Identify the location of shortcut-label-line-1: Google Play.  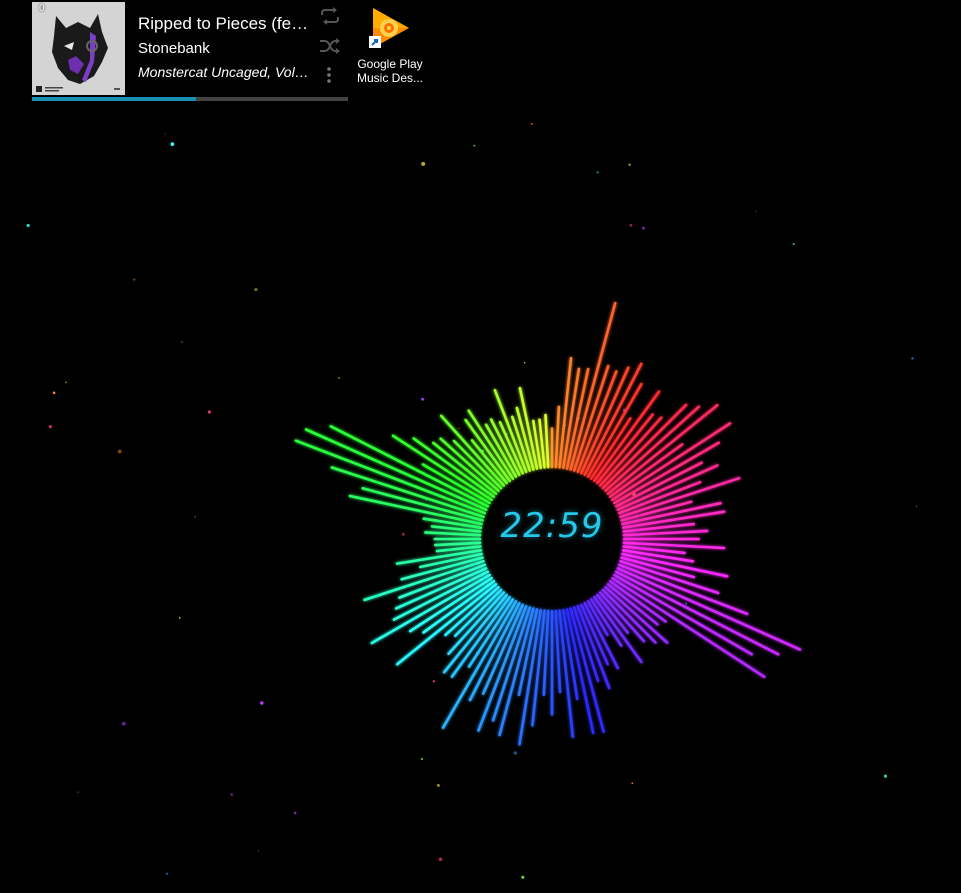
(390, 64).